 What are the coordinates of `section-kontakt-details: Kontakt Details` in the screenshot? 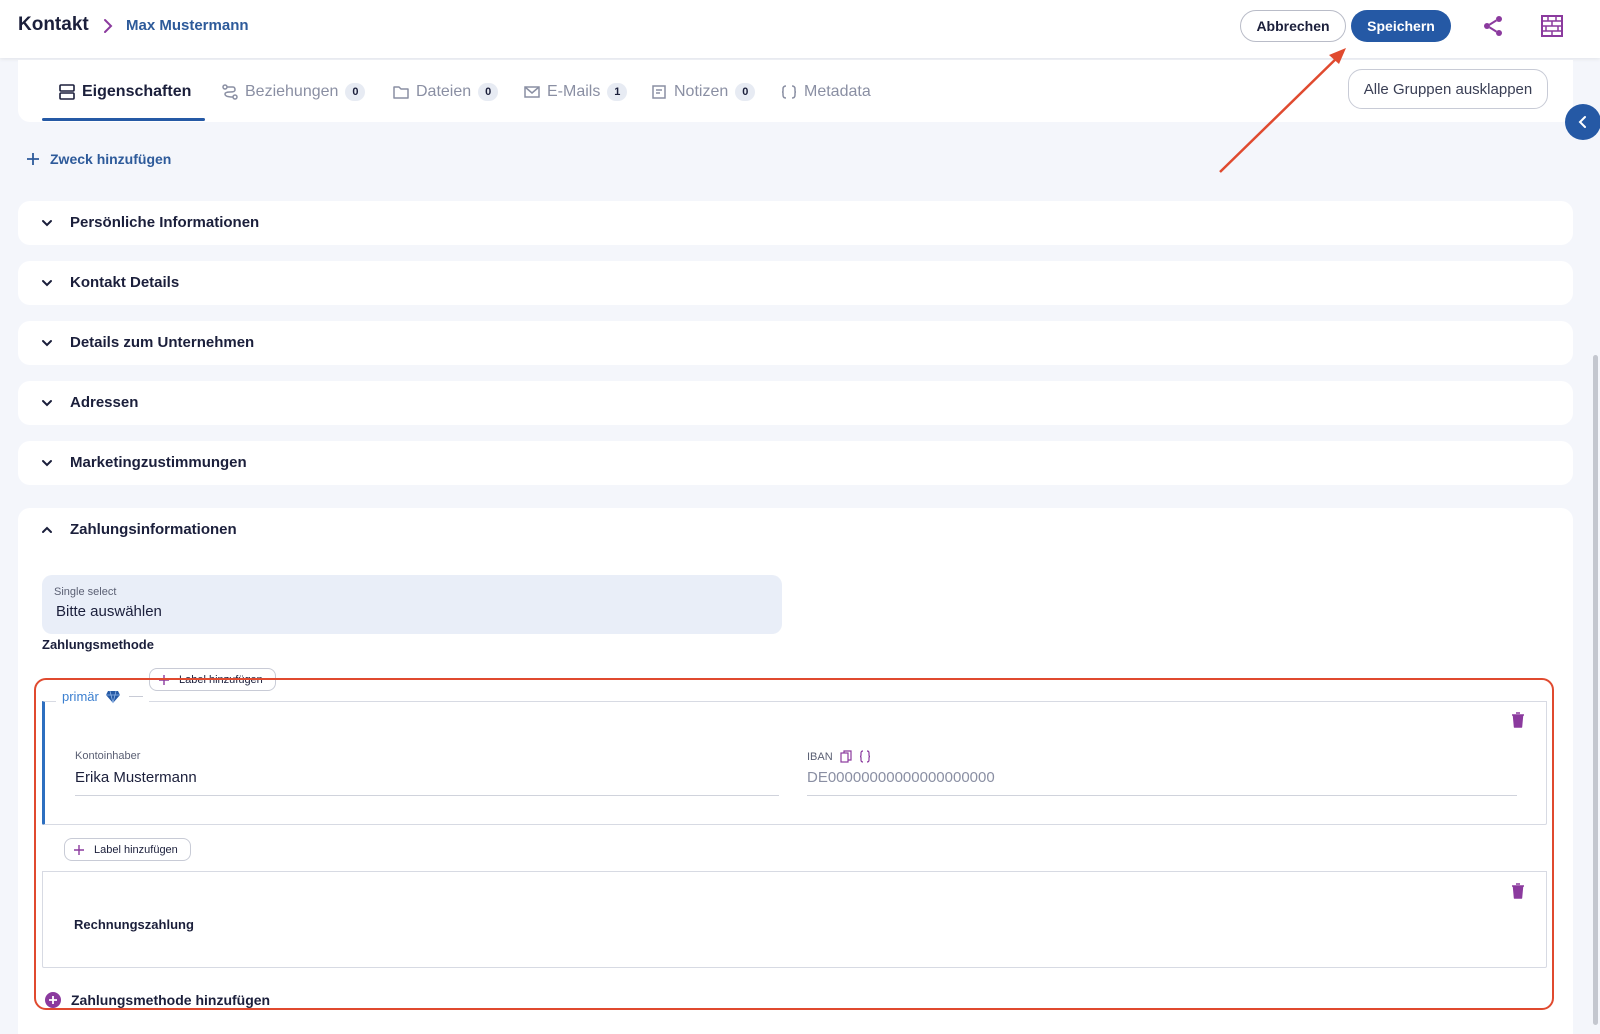 It's located at (795, 283).